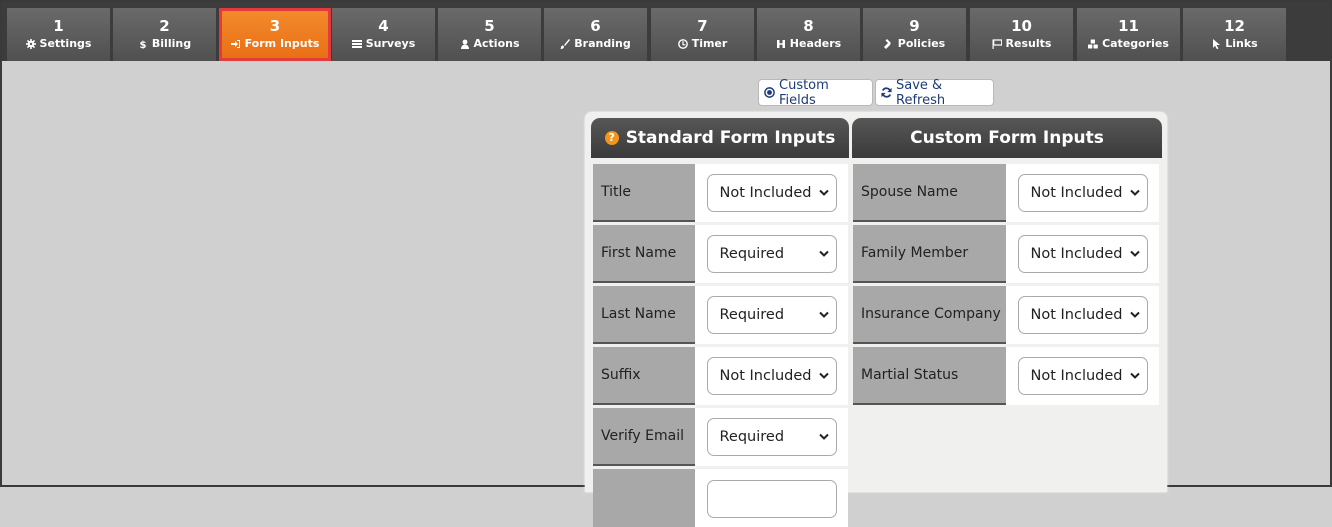 The width and height of the screenshot is (1332, 527). I want to click on custom-row-insurance-company: Insurance Company Not Included, so click(1006, 315).